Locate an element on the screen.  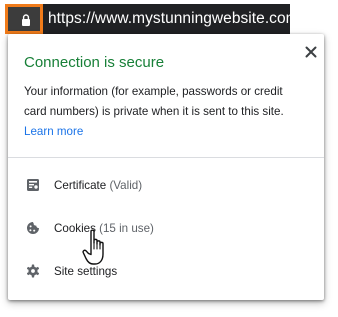
site-settings-item: Site settings is located at coordinates (166, 272).